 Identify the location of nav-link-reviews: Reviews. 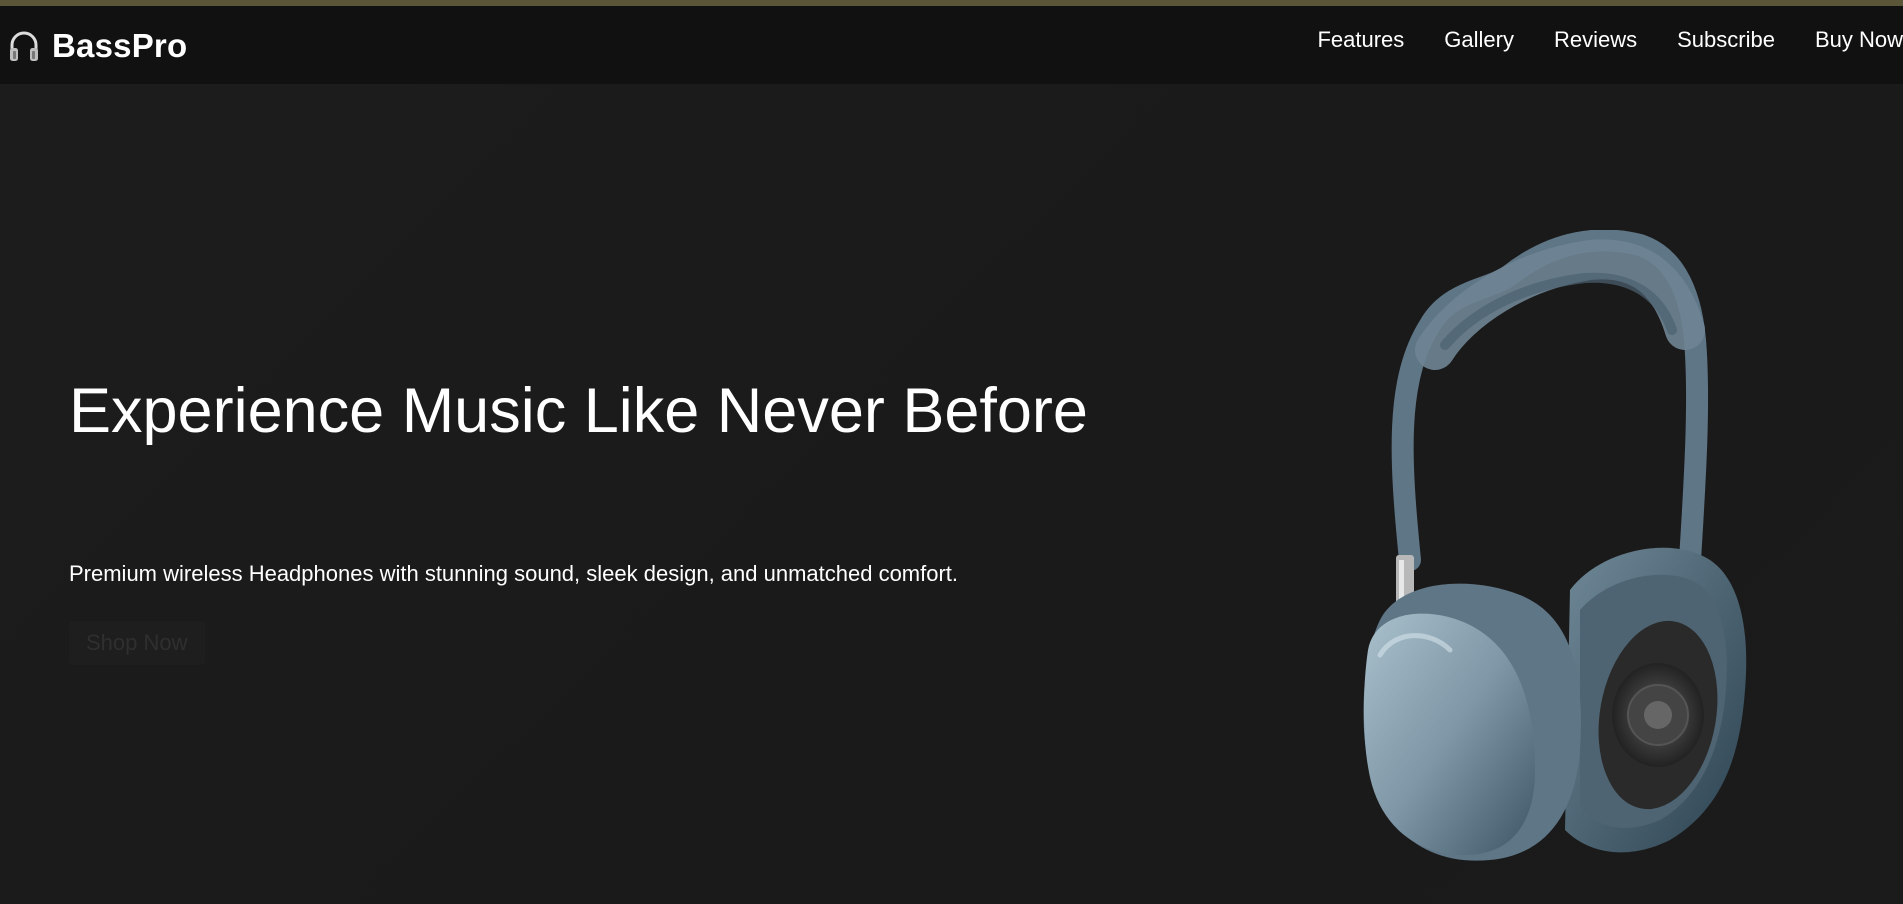
(1595, 40).